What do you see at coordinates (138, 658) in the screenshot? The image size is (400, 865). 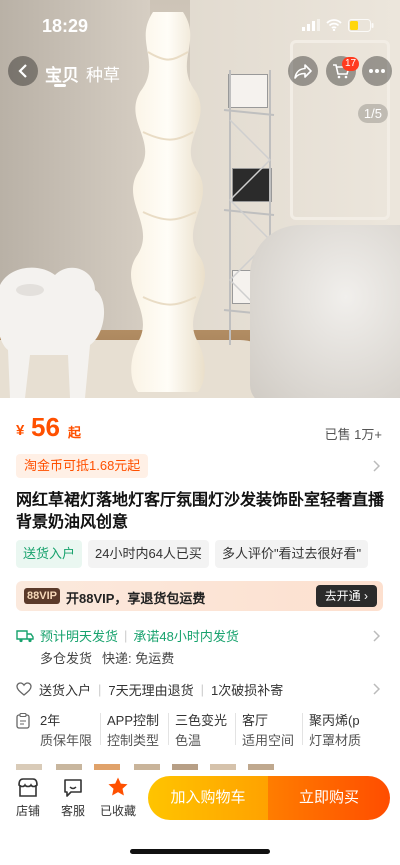 I see `ship-fee: 快递: 免运费` at bounding box center [138, 658].